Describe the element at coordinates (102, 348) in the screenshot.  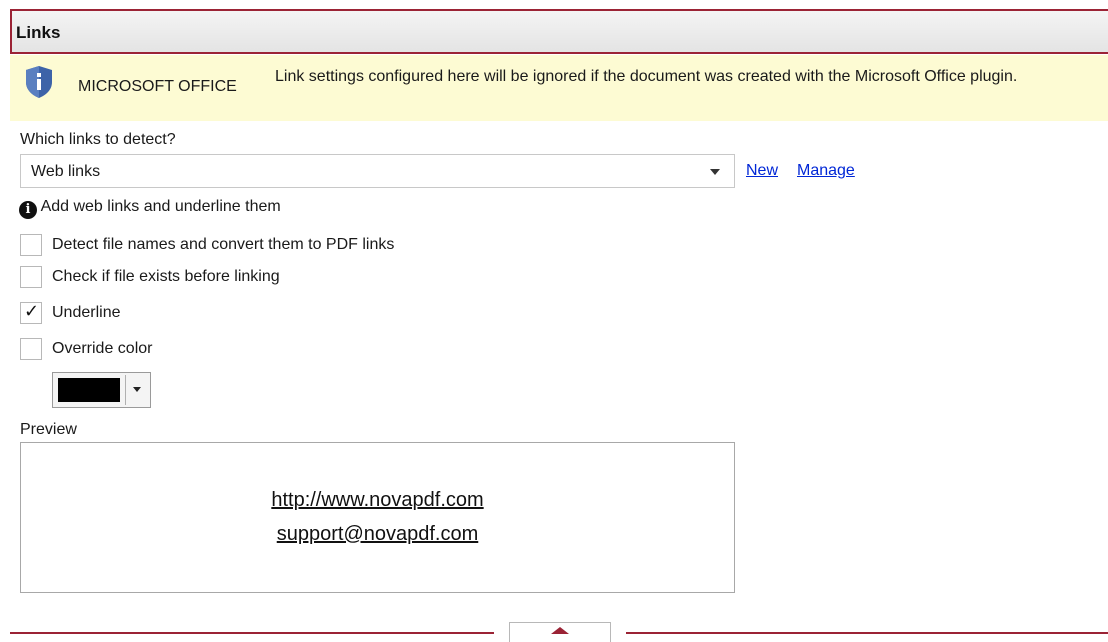
I see `option-label: Override color` at that location.